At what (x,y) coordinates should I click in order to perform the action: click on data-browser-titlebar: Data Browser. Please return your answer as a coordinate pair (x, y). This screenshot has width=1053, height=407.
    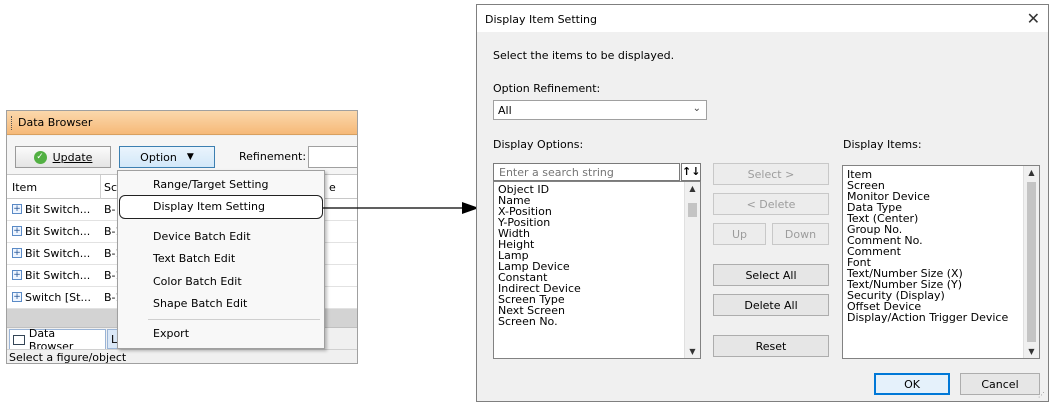
    Looking at the image, I should click on (182, 123).